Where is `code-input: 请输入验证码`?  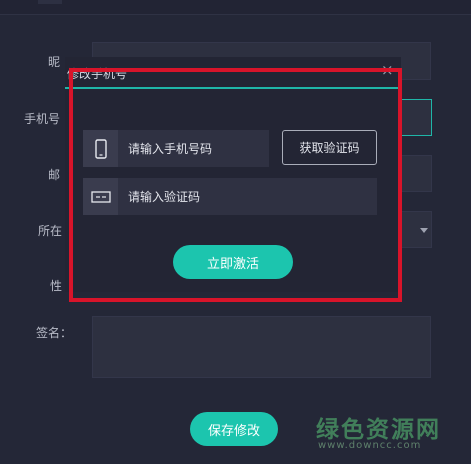
code-input: 请输入验证码 is located at coordinates (230, 196).